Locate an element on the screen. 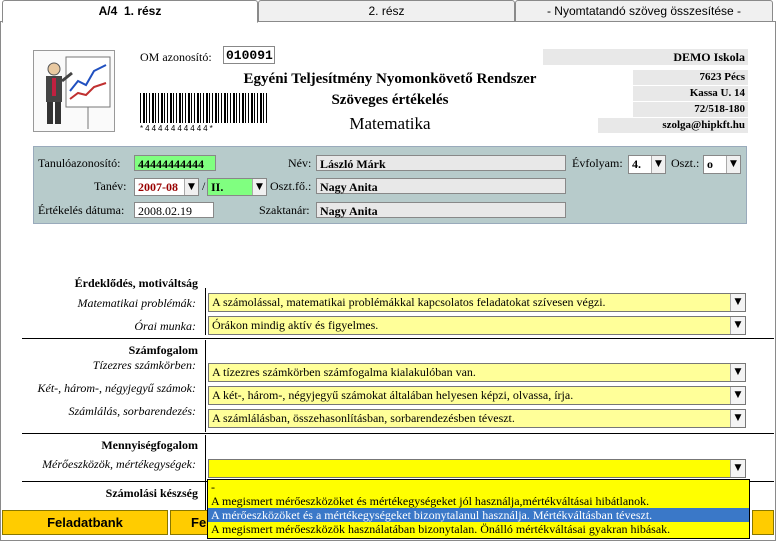 The height and width of the screenshot is (542, 776). tab-part1-label: 1. rész is located at coordinates (143, 11).